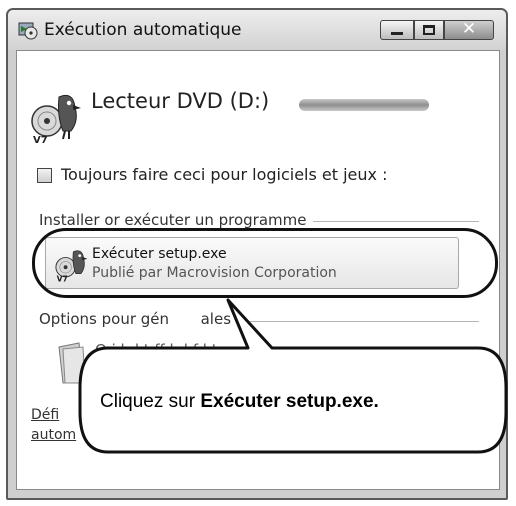 The image size is (516, 506). I want to click on callout-instruction: Cliquez sur Exécuter setup.exe., so click(239, 402).